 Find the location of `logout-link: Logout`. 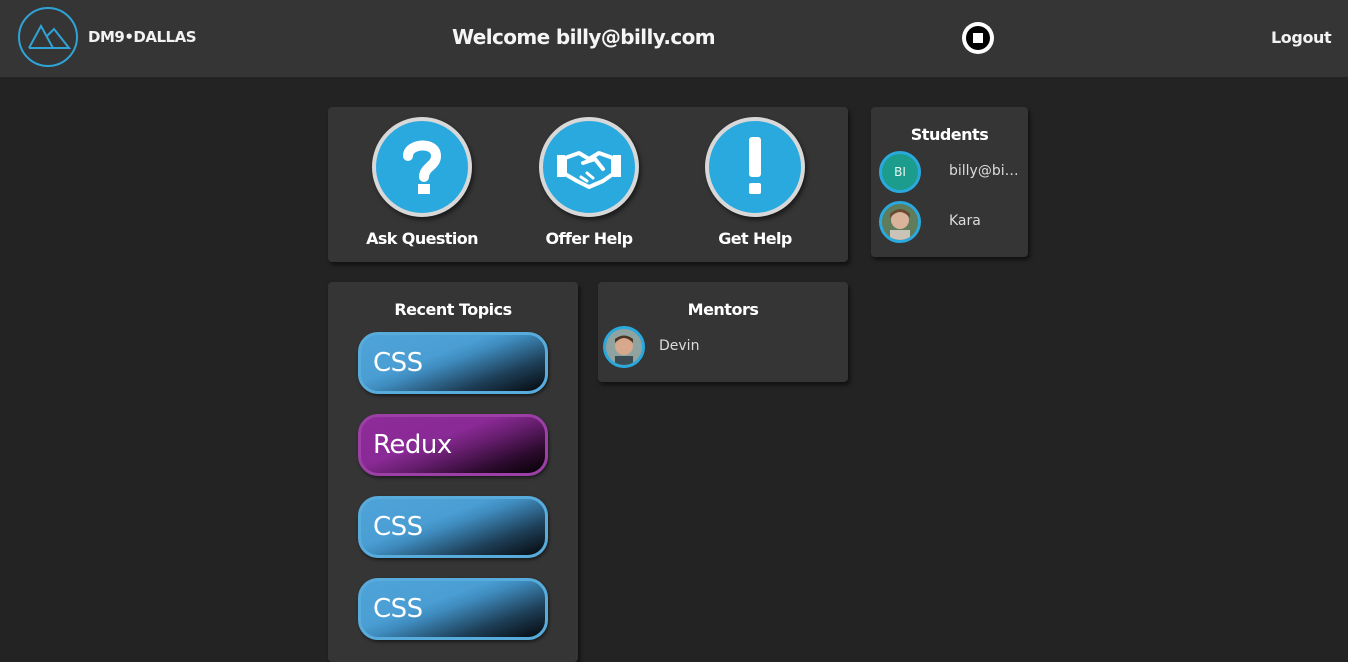

logout-link: Logout is located at coordinates (1301, 37).